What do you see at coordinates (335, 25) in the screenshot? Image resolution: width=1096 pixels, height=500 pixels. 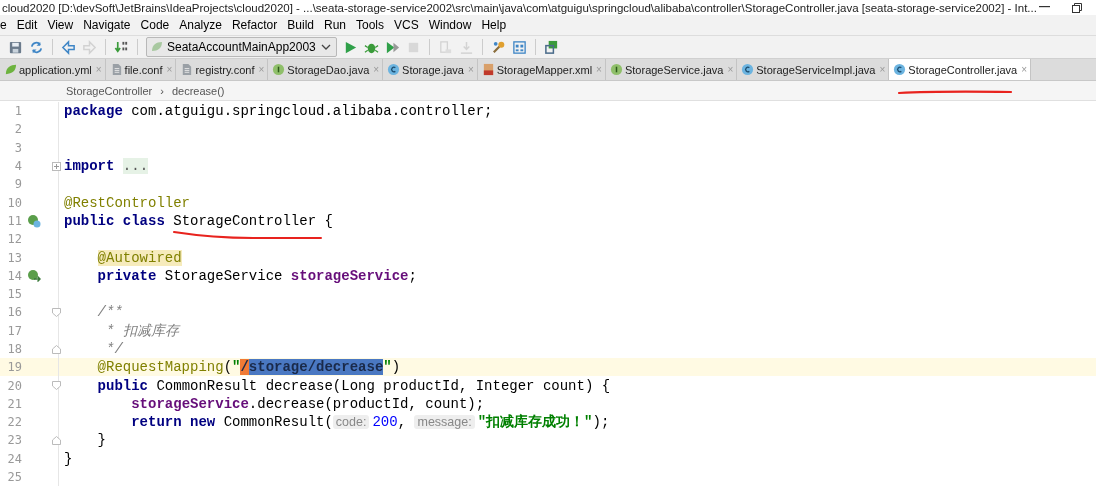 I see `menu-item: Run` at bounding box center [335, 25].